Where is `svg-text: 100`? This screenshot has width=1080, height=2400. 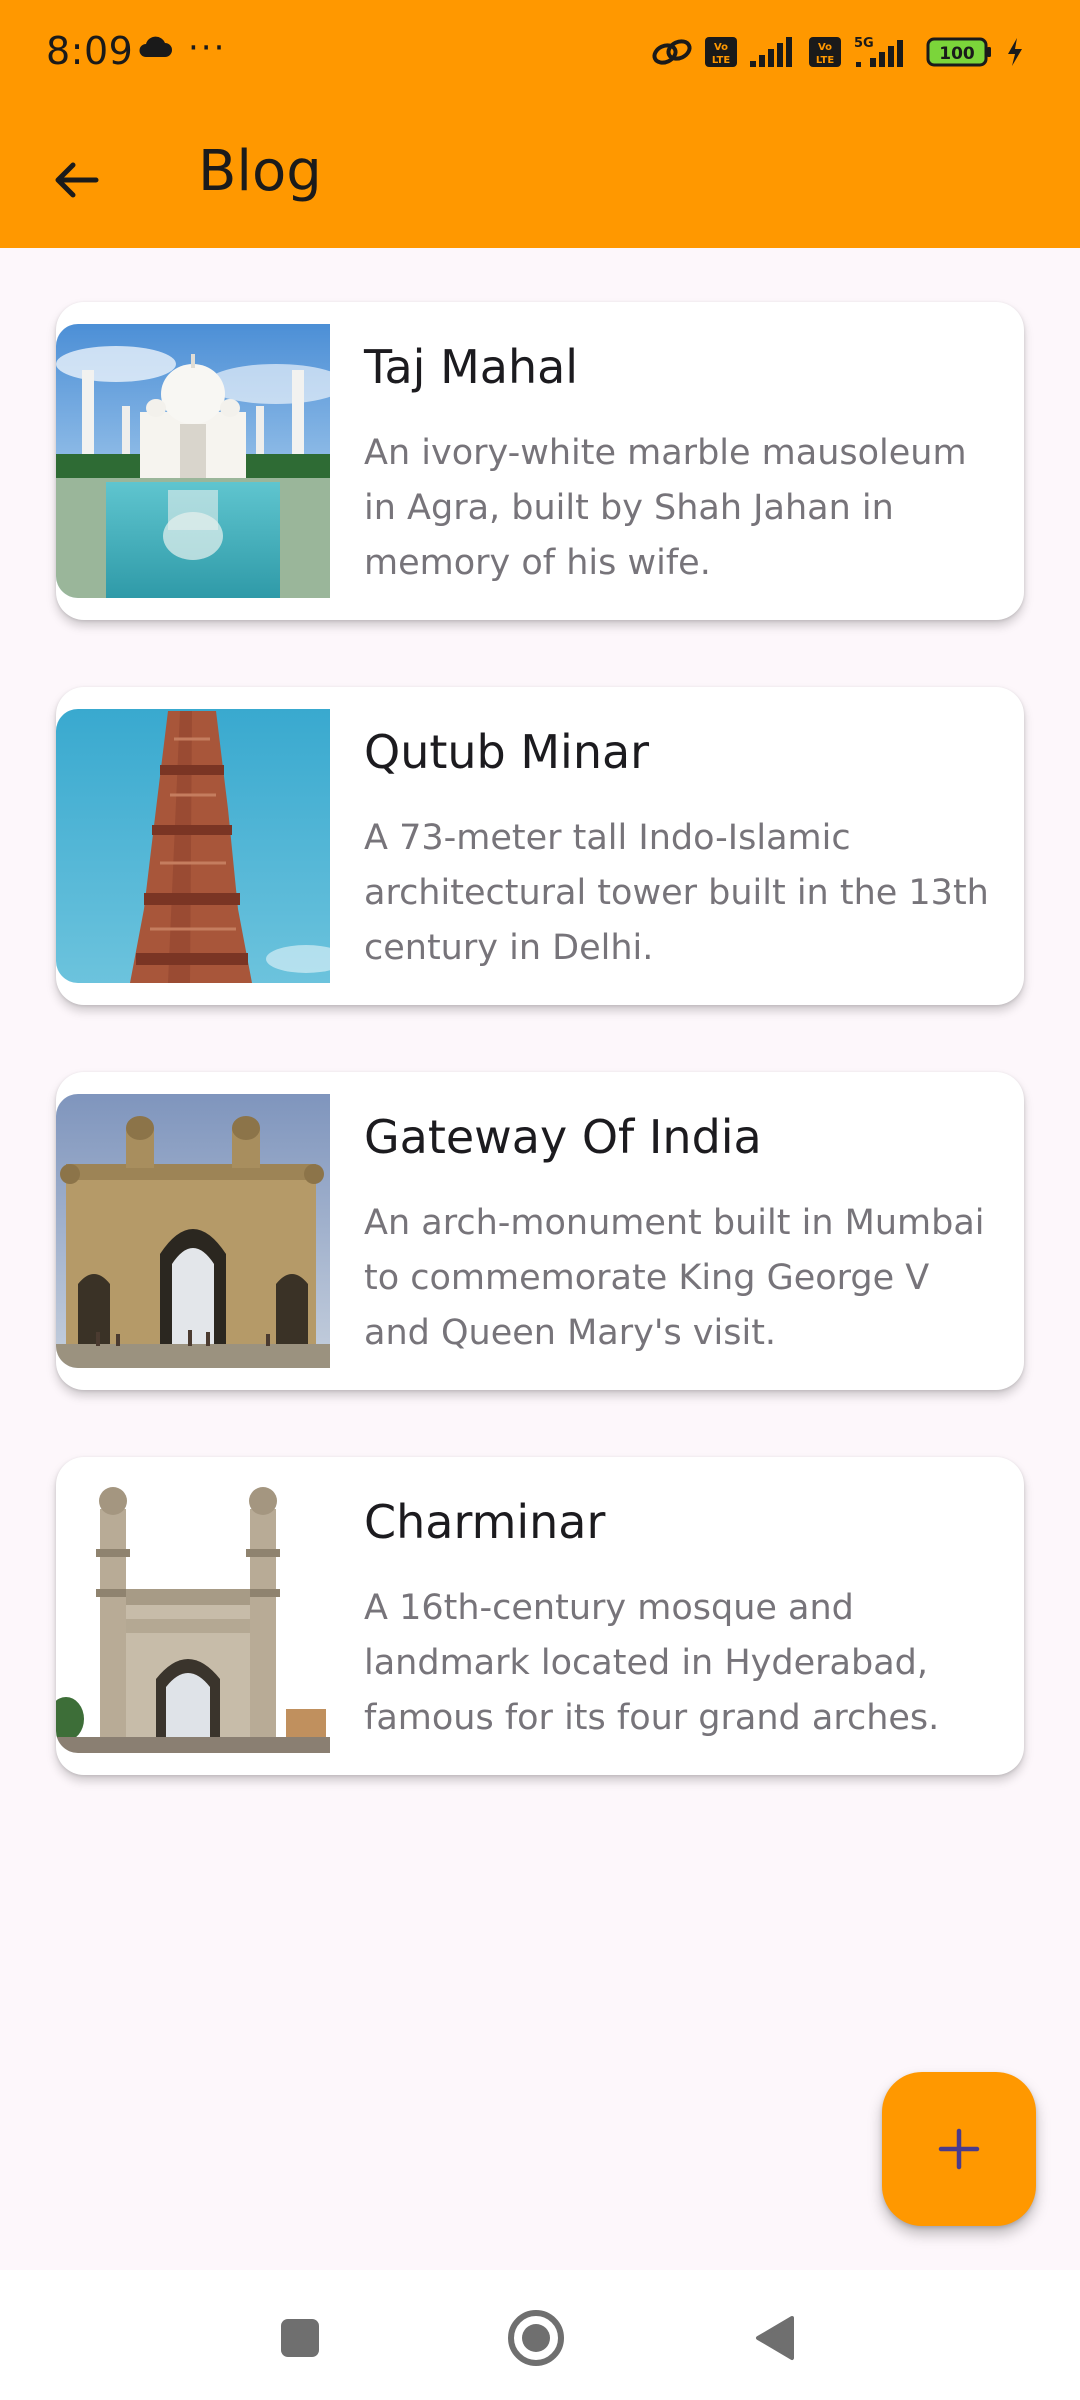 svg-text: 100 is located at coordinates (957, 54).